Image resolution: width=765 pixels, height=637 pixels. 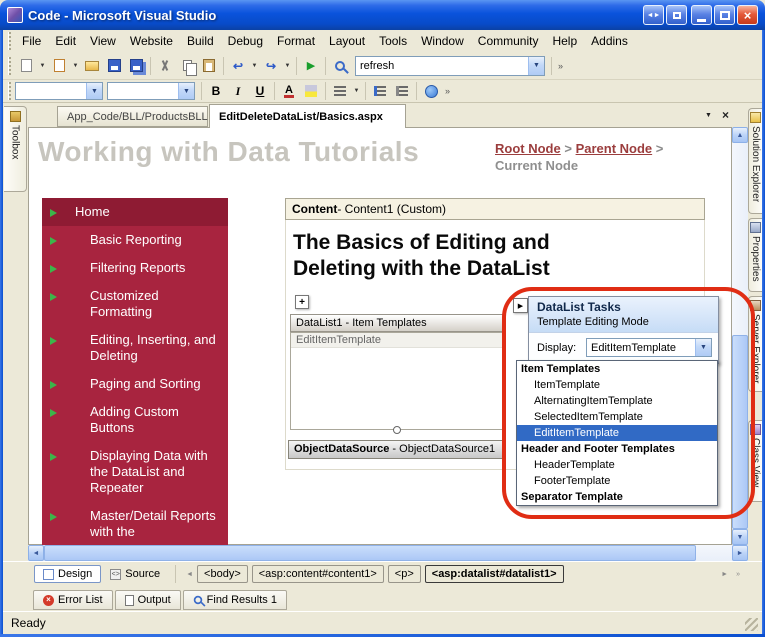 What do you see at coordinates (617, 433) in the screenshot?
I see `dropdown-item-edititemtemplate: EditItemTemplate` at bounding box center [617, 433].